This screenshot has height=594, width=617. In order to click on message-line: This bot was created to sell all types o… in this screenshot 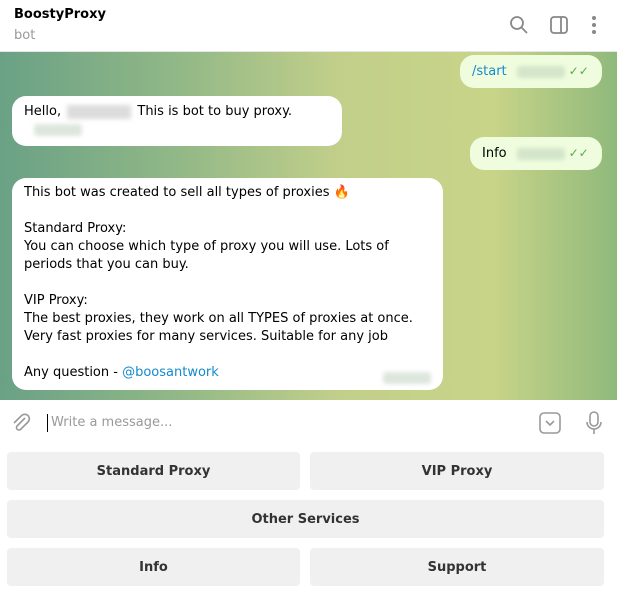, I will do `click(187, 192)`.